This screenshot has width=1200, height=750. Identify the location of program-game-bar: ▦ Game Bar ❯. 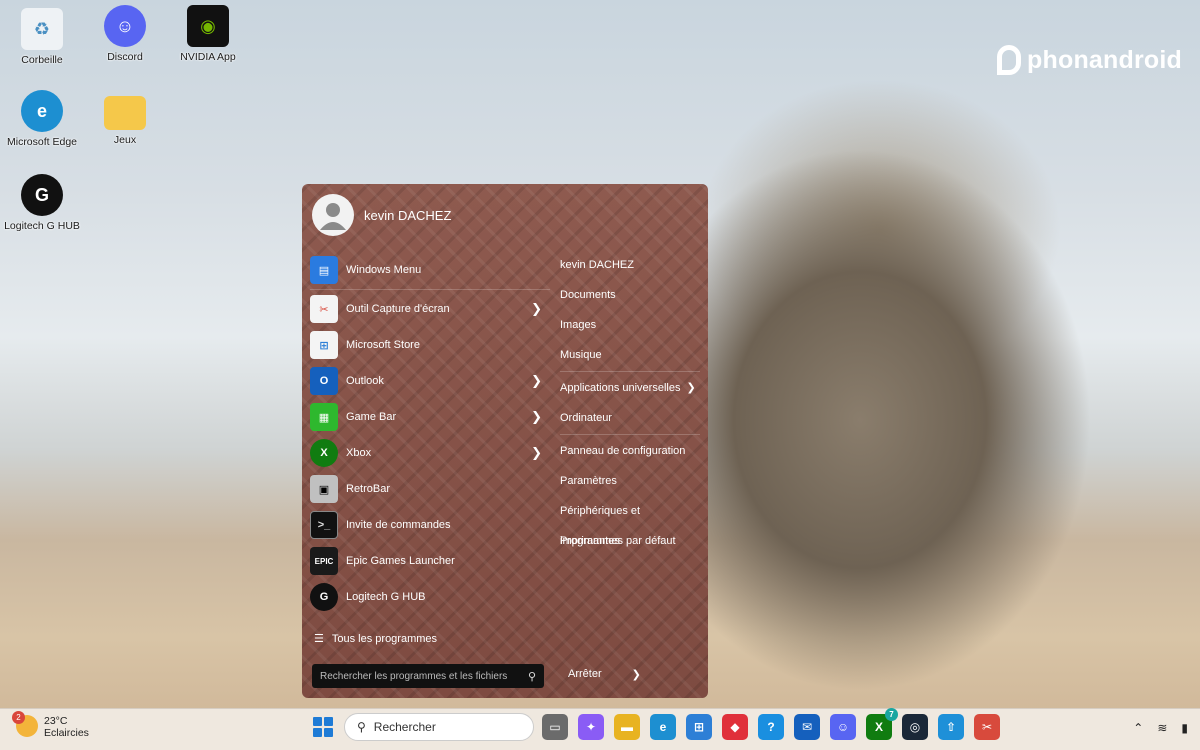
(430, 417).